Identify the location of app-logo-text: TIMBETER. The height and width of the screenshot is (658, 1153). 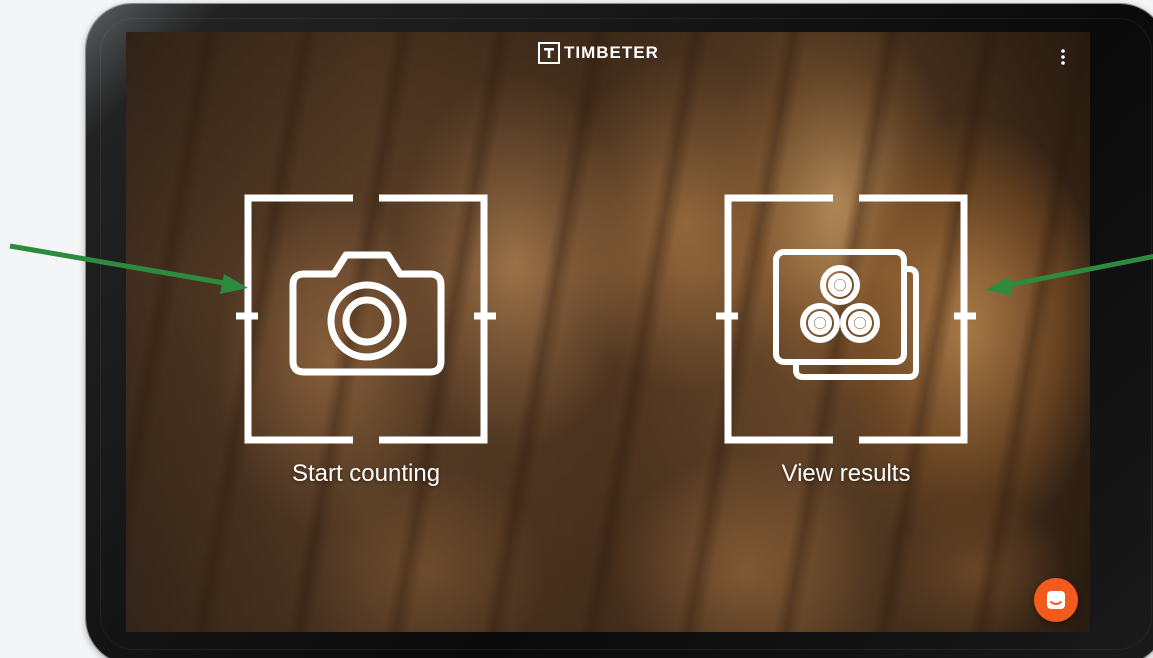
(611, 52).